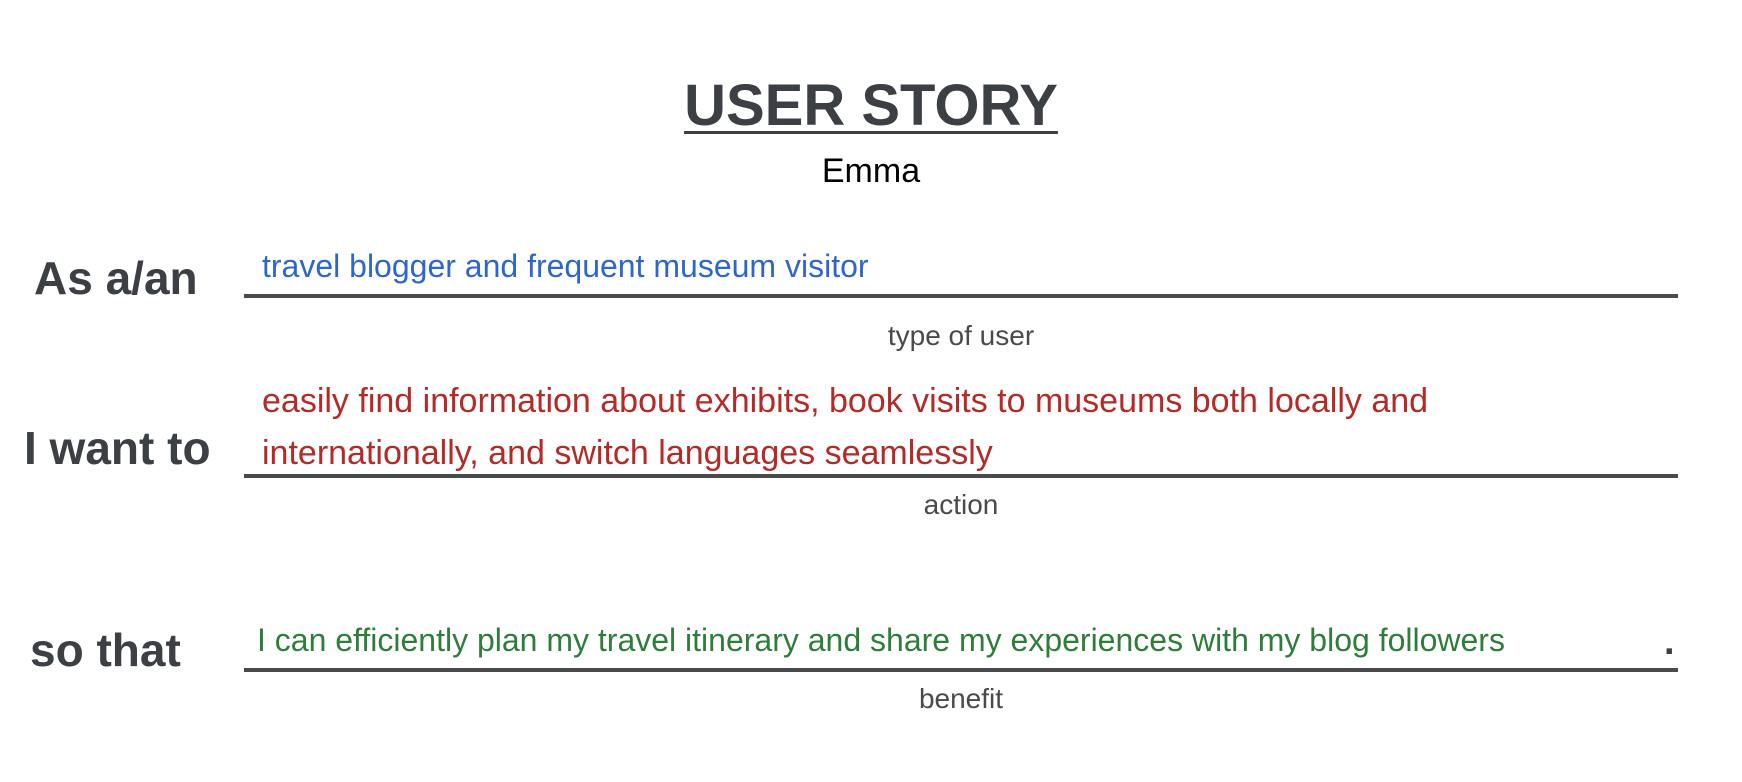 The image size is (1742, 782). I want to click on sentence-period: ., so click(1669, 642).